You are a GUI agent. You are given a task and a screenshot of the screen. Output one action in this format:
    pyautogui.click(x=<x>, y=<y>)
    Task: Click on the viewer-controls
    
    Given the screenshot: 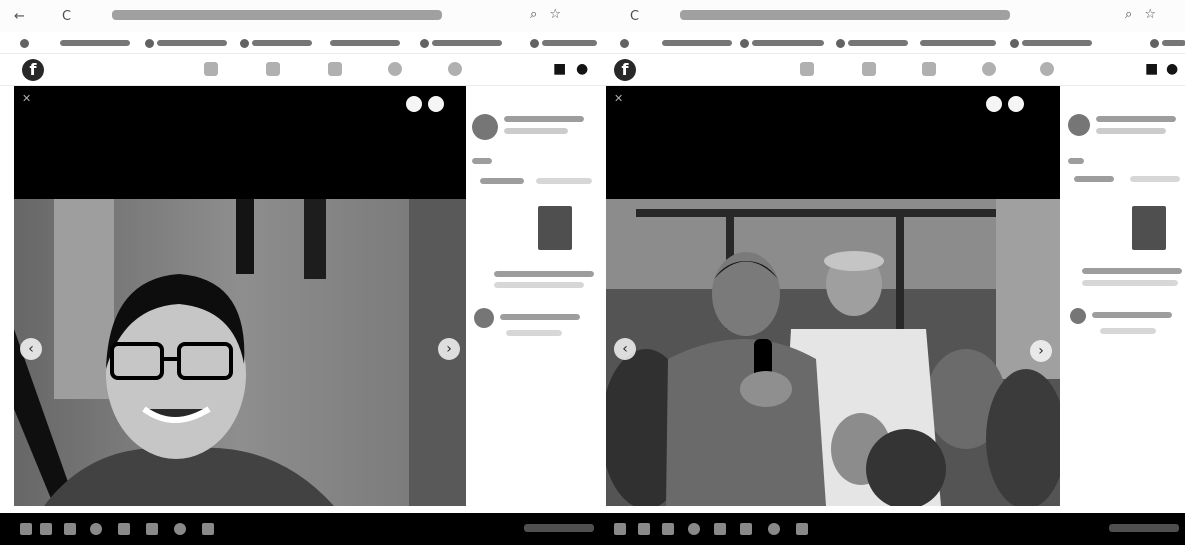 What is the action you would take?
    pyautogui.click(x=1005, y=104)
    